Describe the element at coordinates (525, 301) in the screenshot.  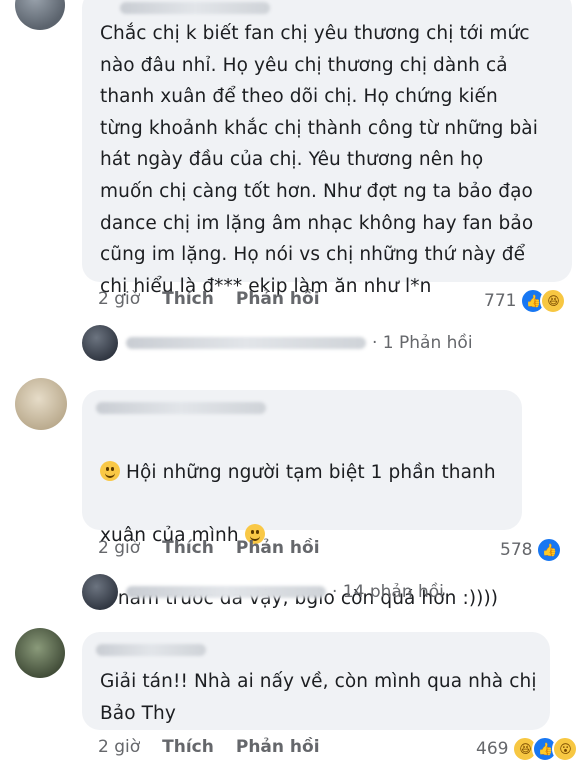
I see `reaction-summary: 771 👍 😆` at that location.